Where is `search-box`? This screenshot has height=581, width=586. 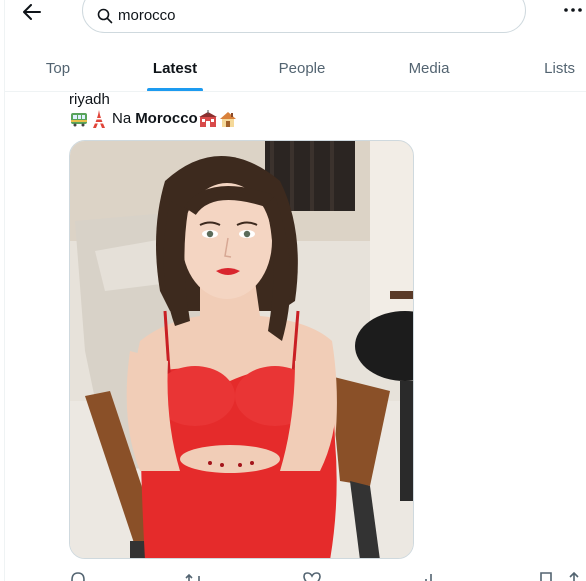 search-box is located at coordinates (304, 16).